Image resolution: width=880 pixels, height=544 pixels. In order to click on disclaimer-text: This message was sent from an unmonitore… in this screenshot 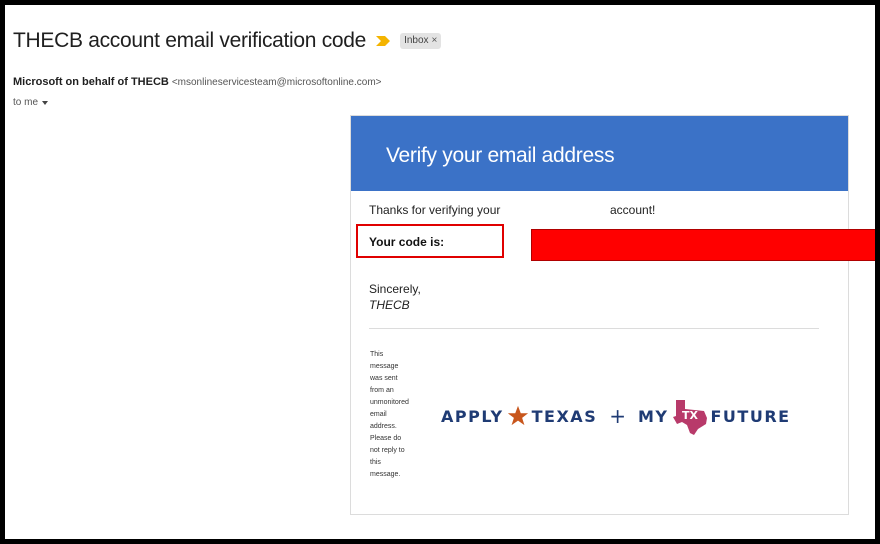, I will do `click(389, 414)`.